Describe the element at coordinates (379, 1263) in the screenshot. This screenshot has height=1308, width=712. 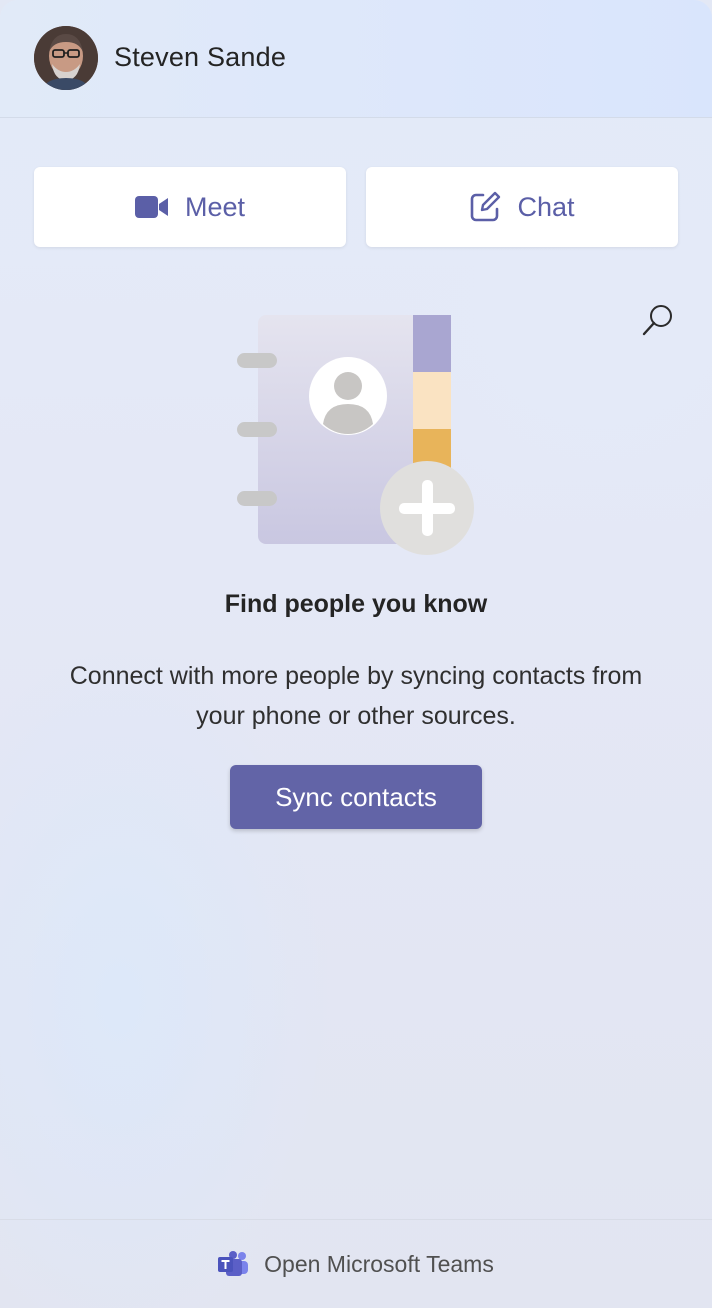
I see `open-teams-label: Open Microsoft Teams` at that location.